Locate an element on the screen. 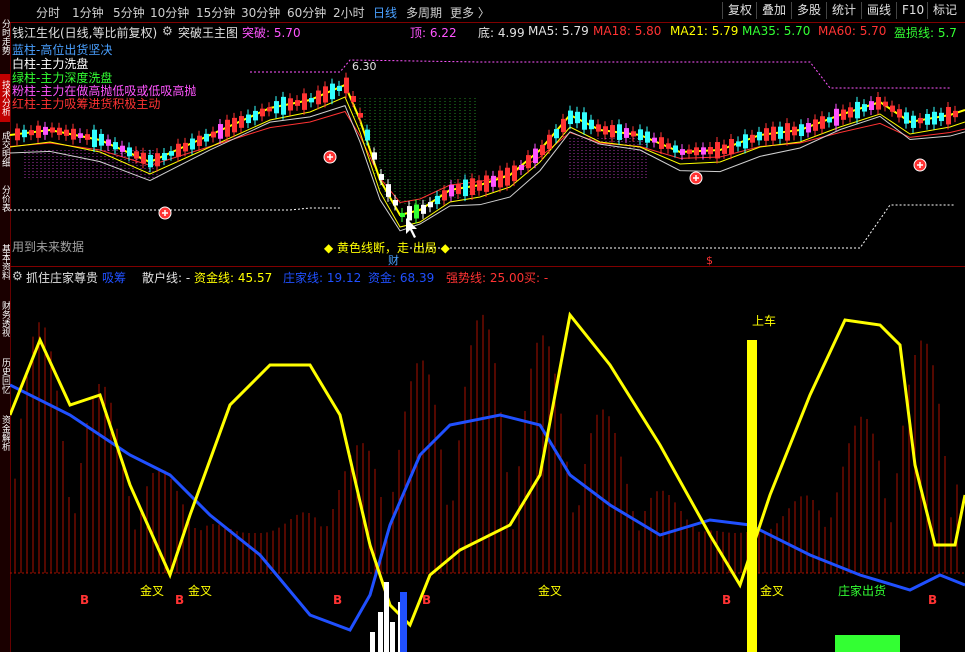  qiangshi-value: 强势线: 25.00 is located at coordinates (485, 278).